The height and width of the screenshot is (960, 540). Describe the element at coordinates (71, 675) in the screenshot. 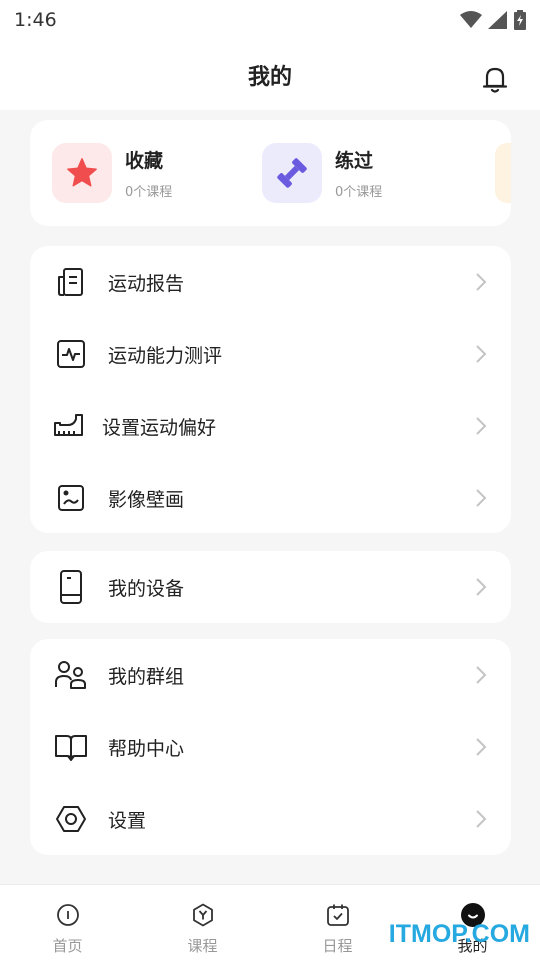

I see `group-icon` at that location.